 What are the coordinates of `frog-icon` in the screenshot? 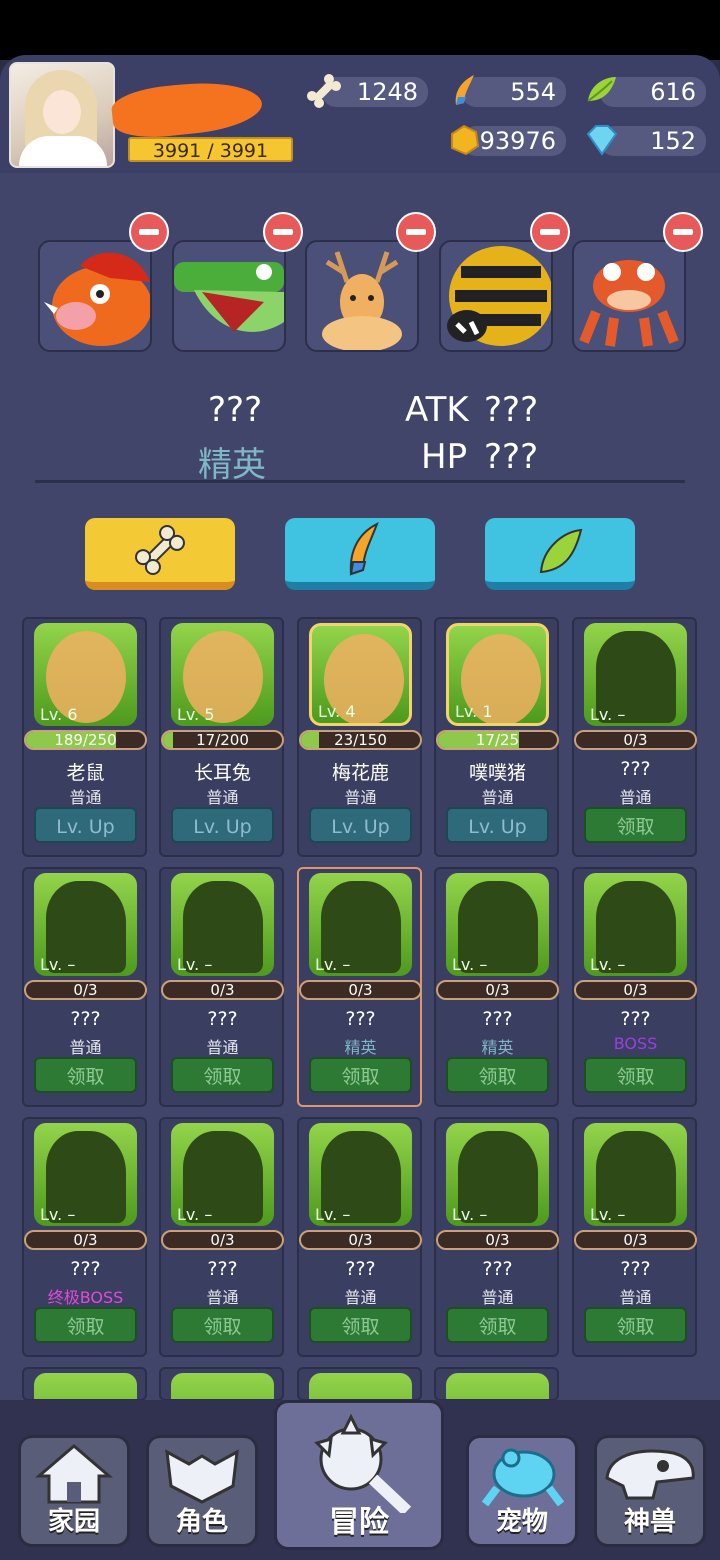 It's located at (523, 1477).